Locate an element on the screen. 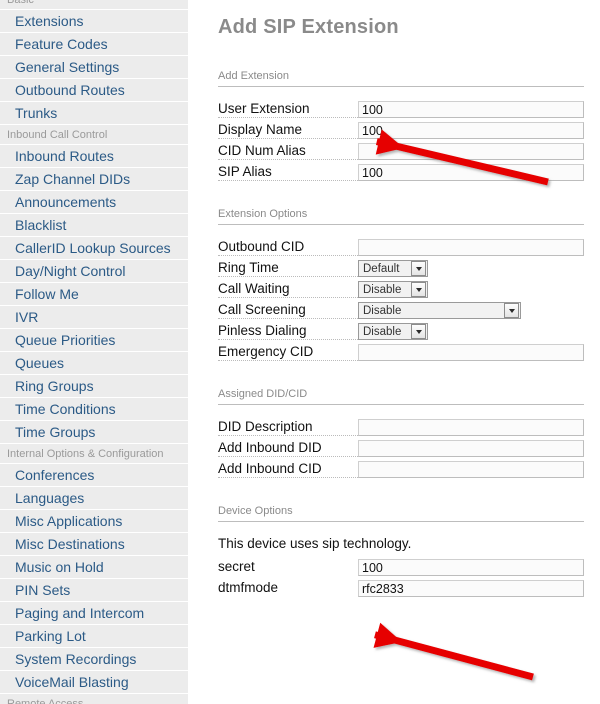  form-rows: secret dtmfmode is located at coordinates (401, 578).